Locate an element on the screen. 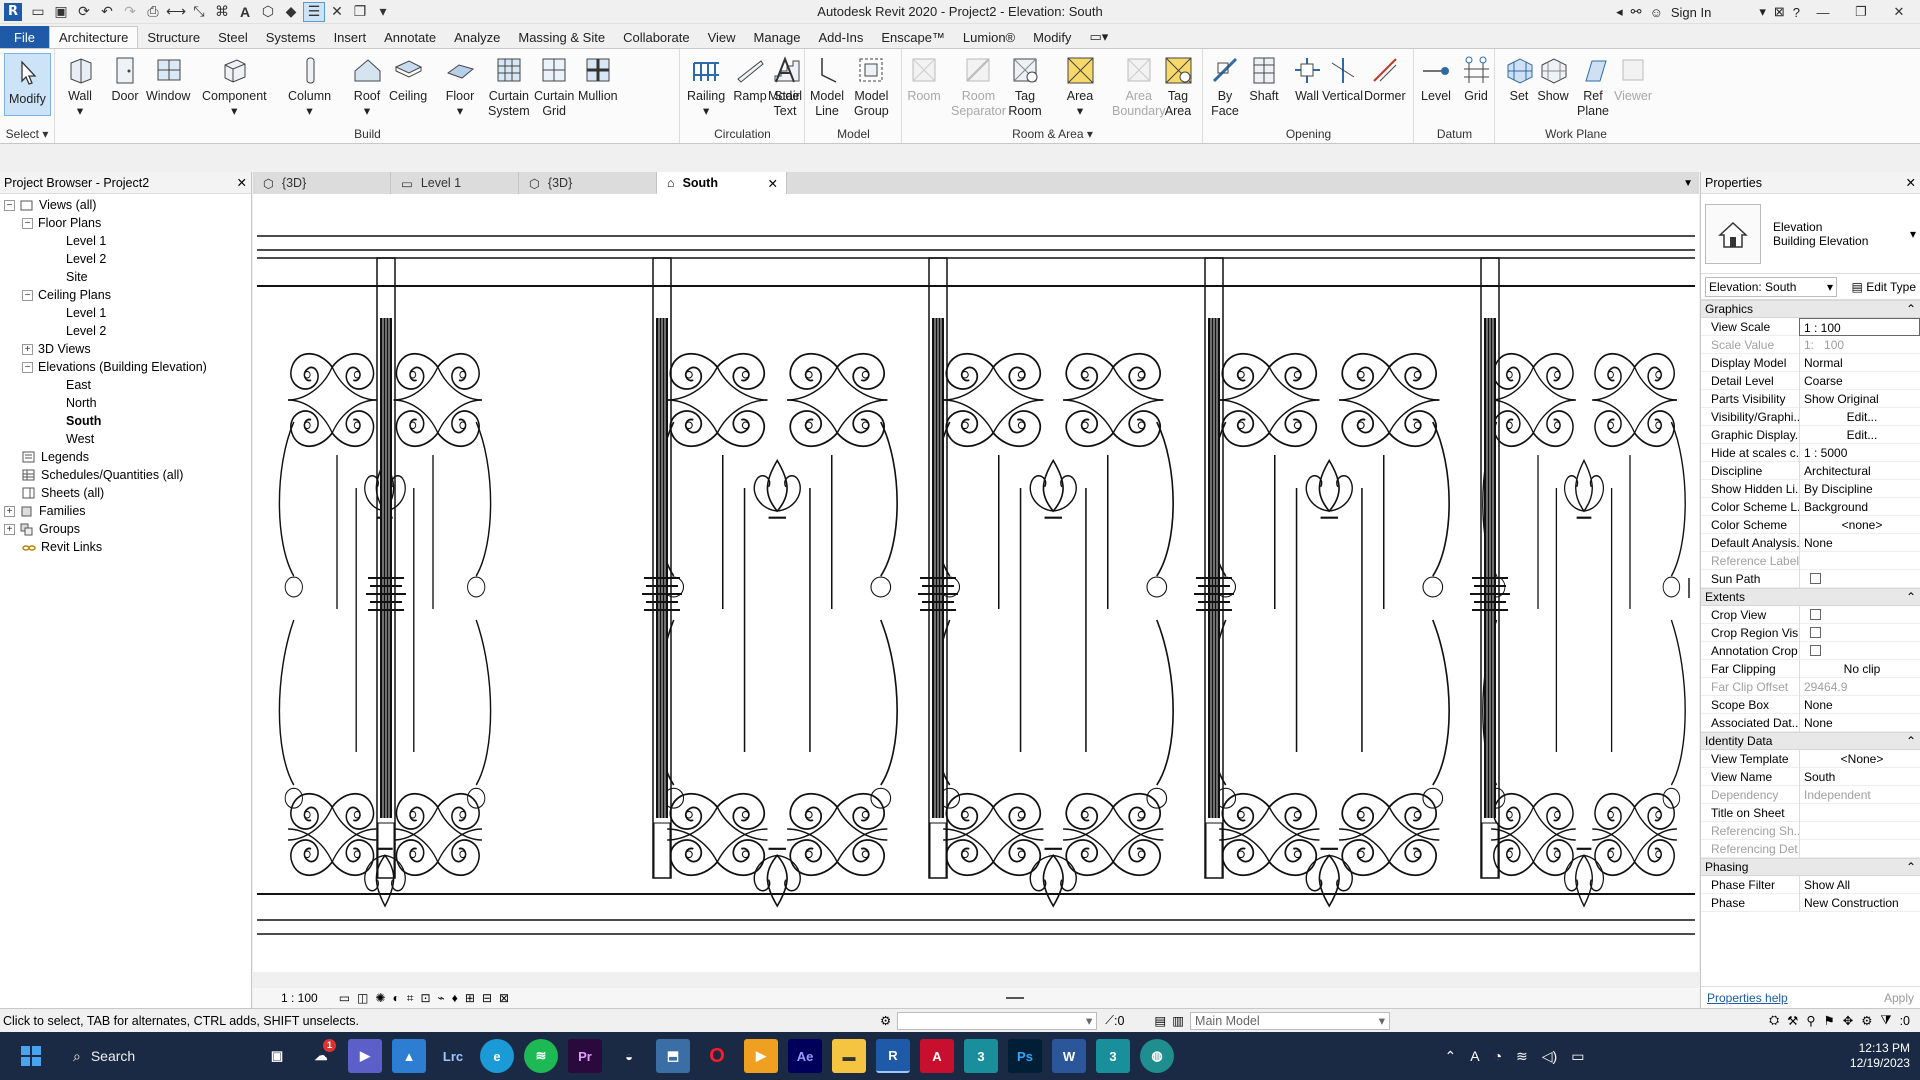 The image size is (1920, 1080). prop-row: Phase New Construction is located at coordinates (1810, 902).